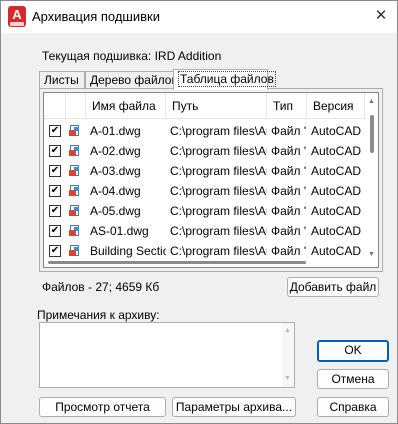  I want to click on header-check-col, so click(55, 106).